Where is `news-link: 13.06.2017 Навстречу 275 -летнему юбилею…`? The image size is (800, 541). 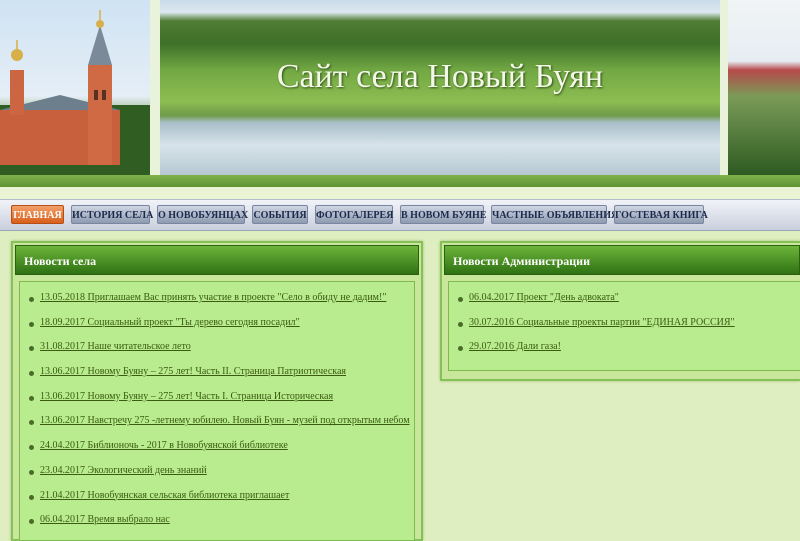
news-link: 13.06.2017 Навстречу 275 -летнему юбилею… is located at coordinates (225, 420).